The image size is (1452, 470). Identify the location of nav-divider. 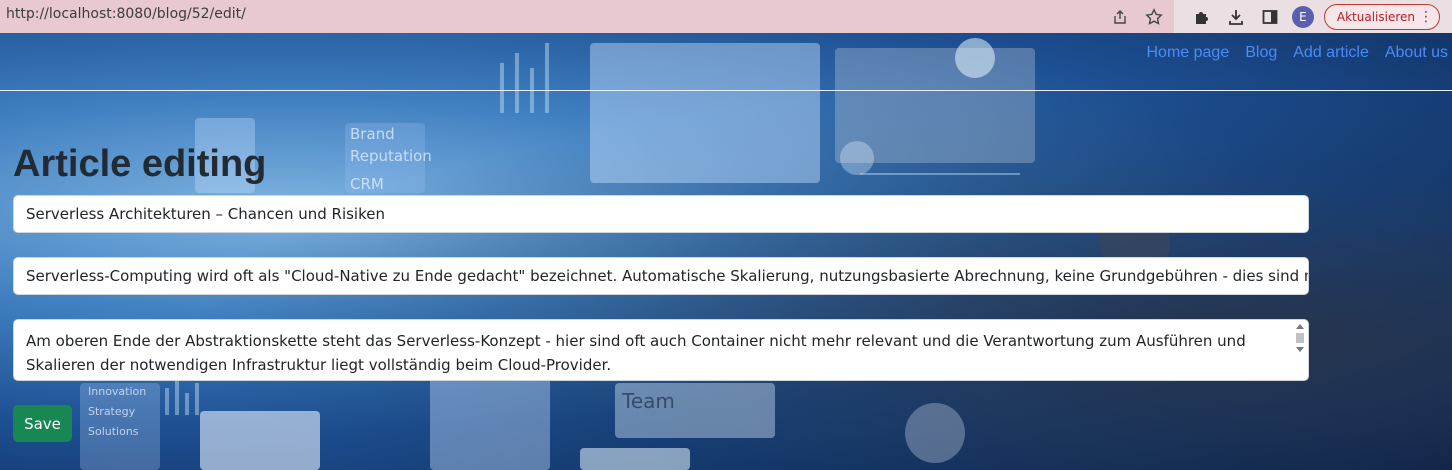
(726, 90).